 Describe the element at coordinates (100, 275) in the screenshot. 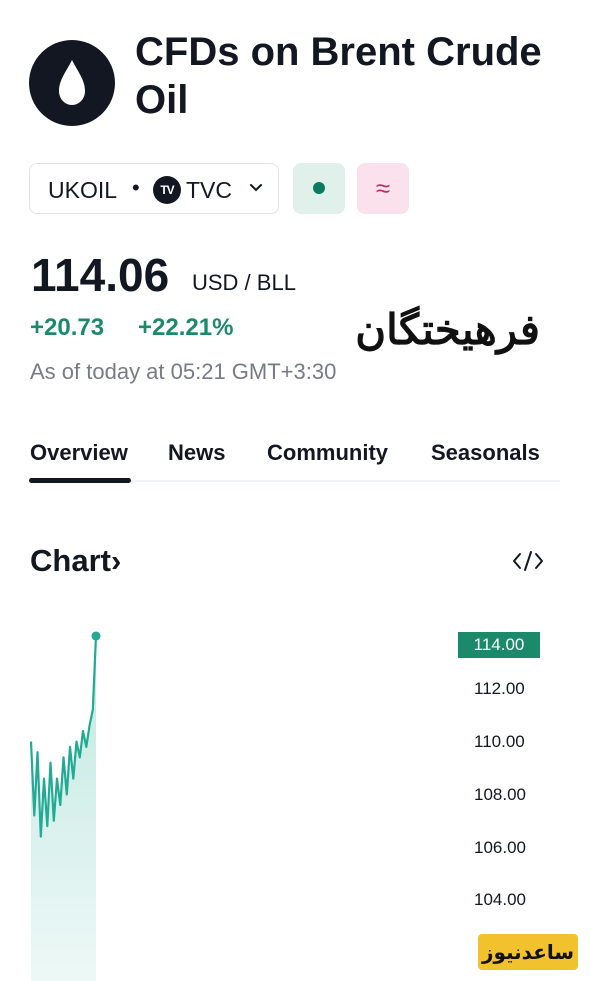

I see `last-price: 114.06` at that location.